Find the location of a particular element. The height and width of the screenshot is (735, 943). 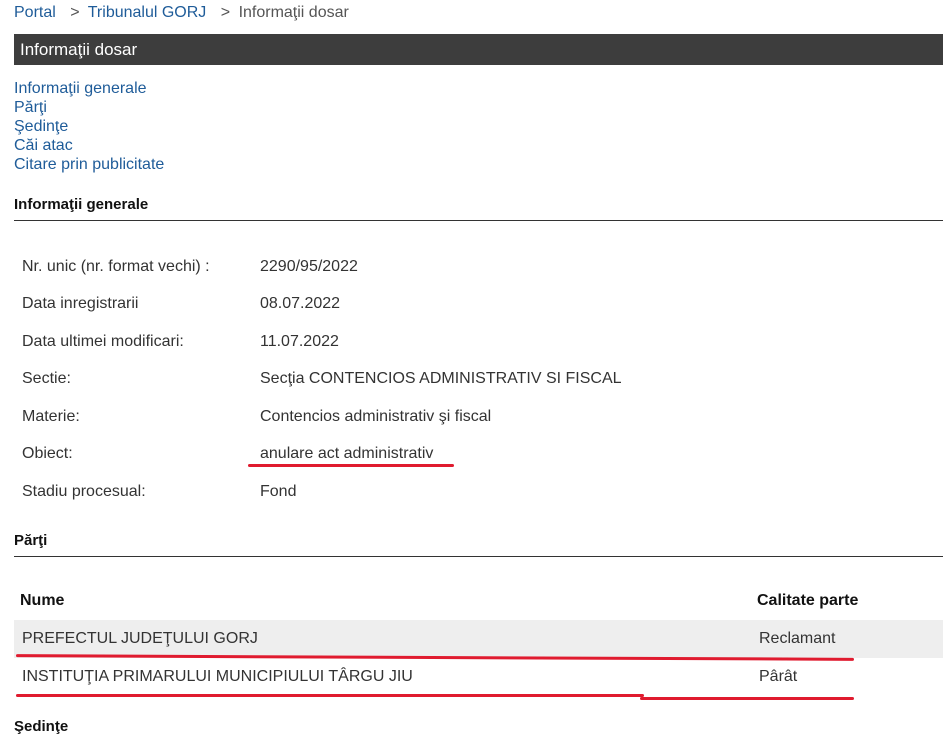

info-value: 08.07.2022 is located at coordinates (300, 304).